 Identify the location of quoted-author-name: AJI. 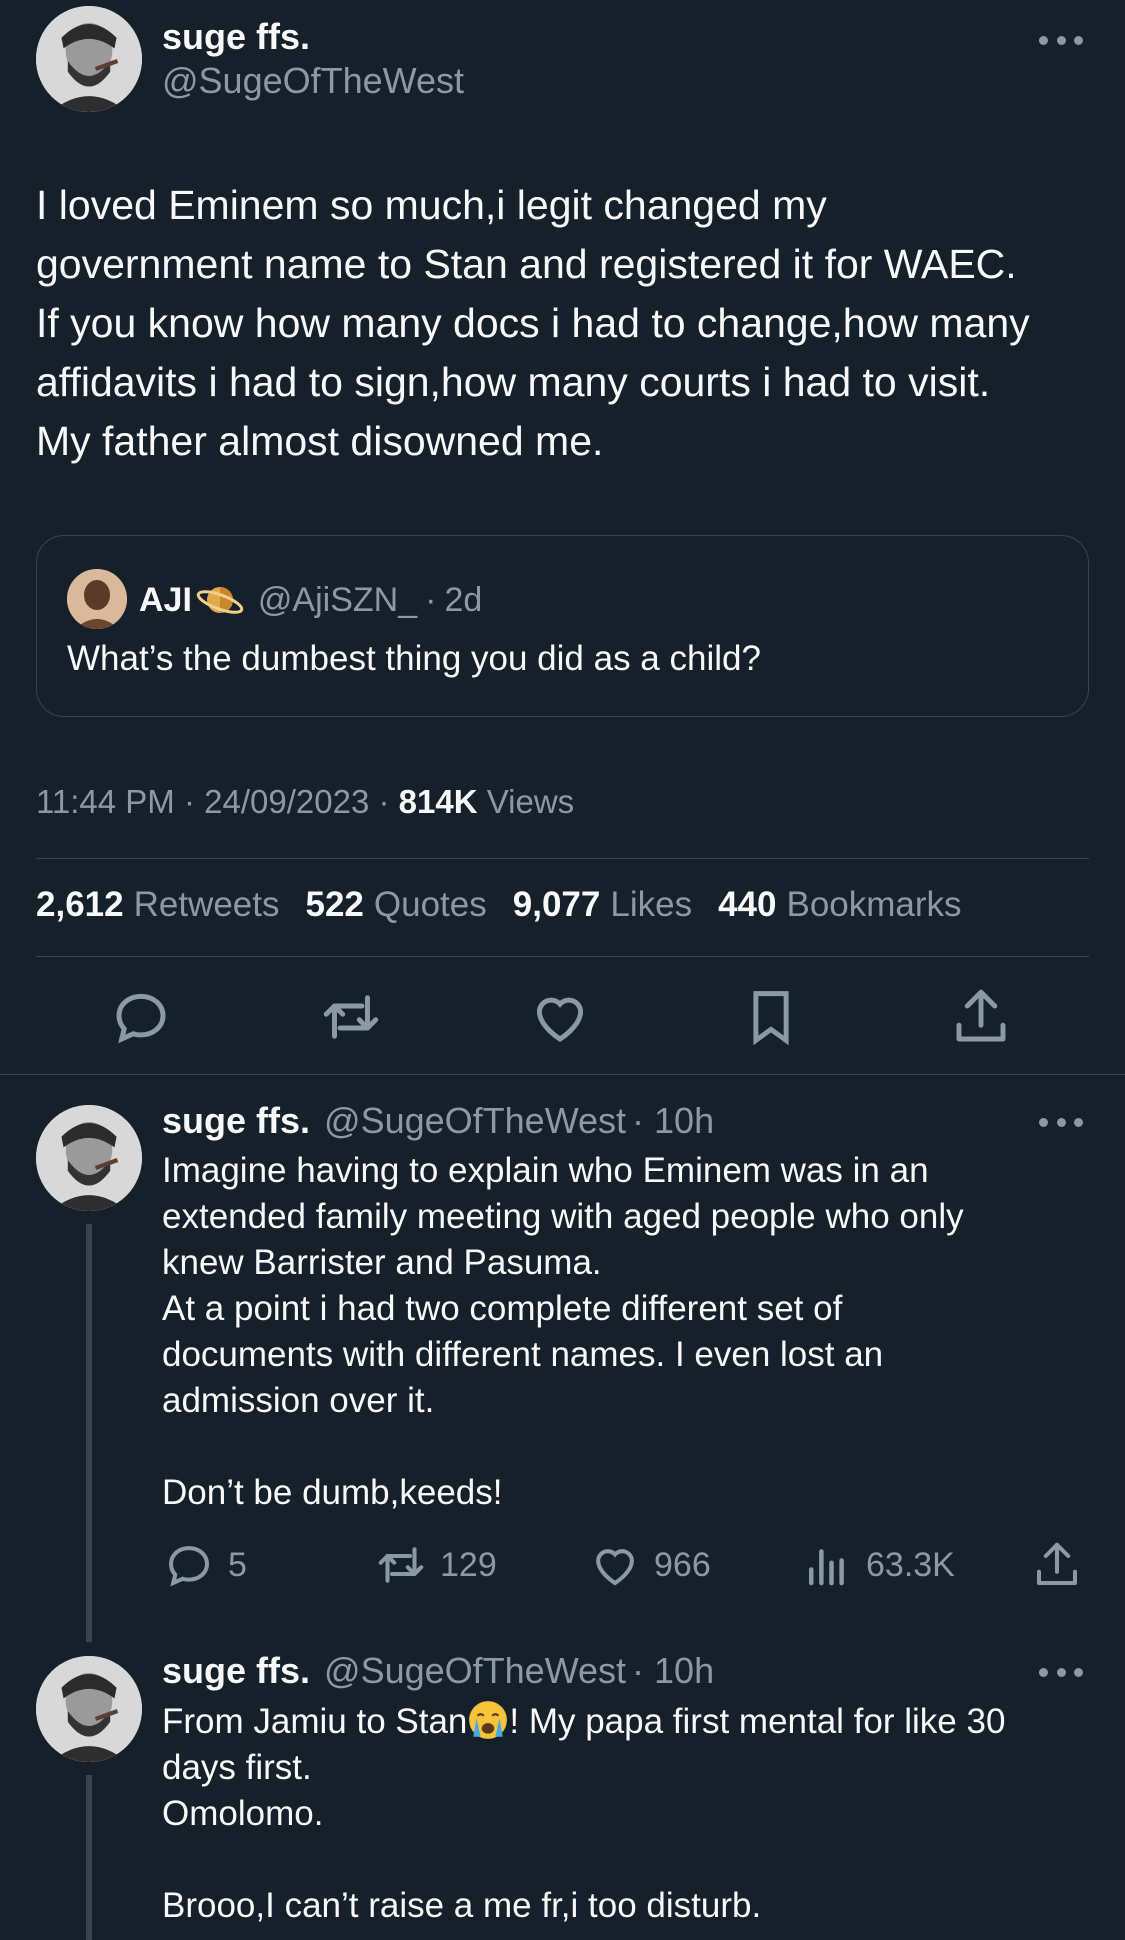
(165, 600).